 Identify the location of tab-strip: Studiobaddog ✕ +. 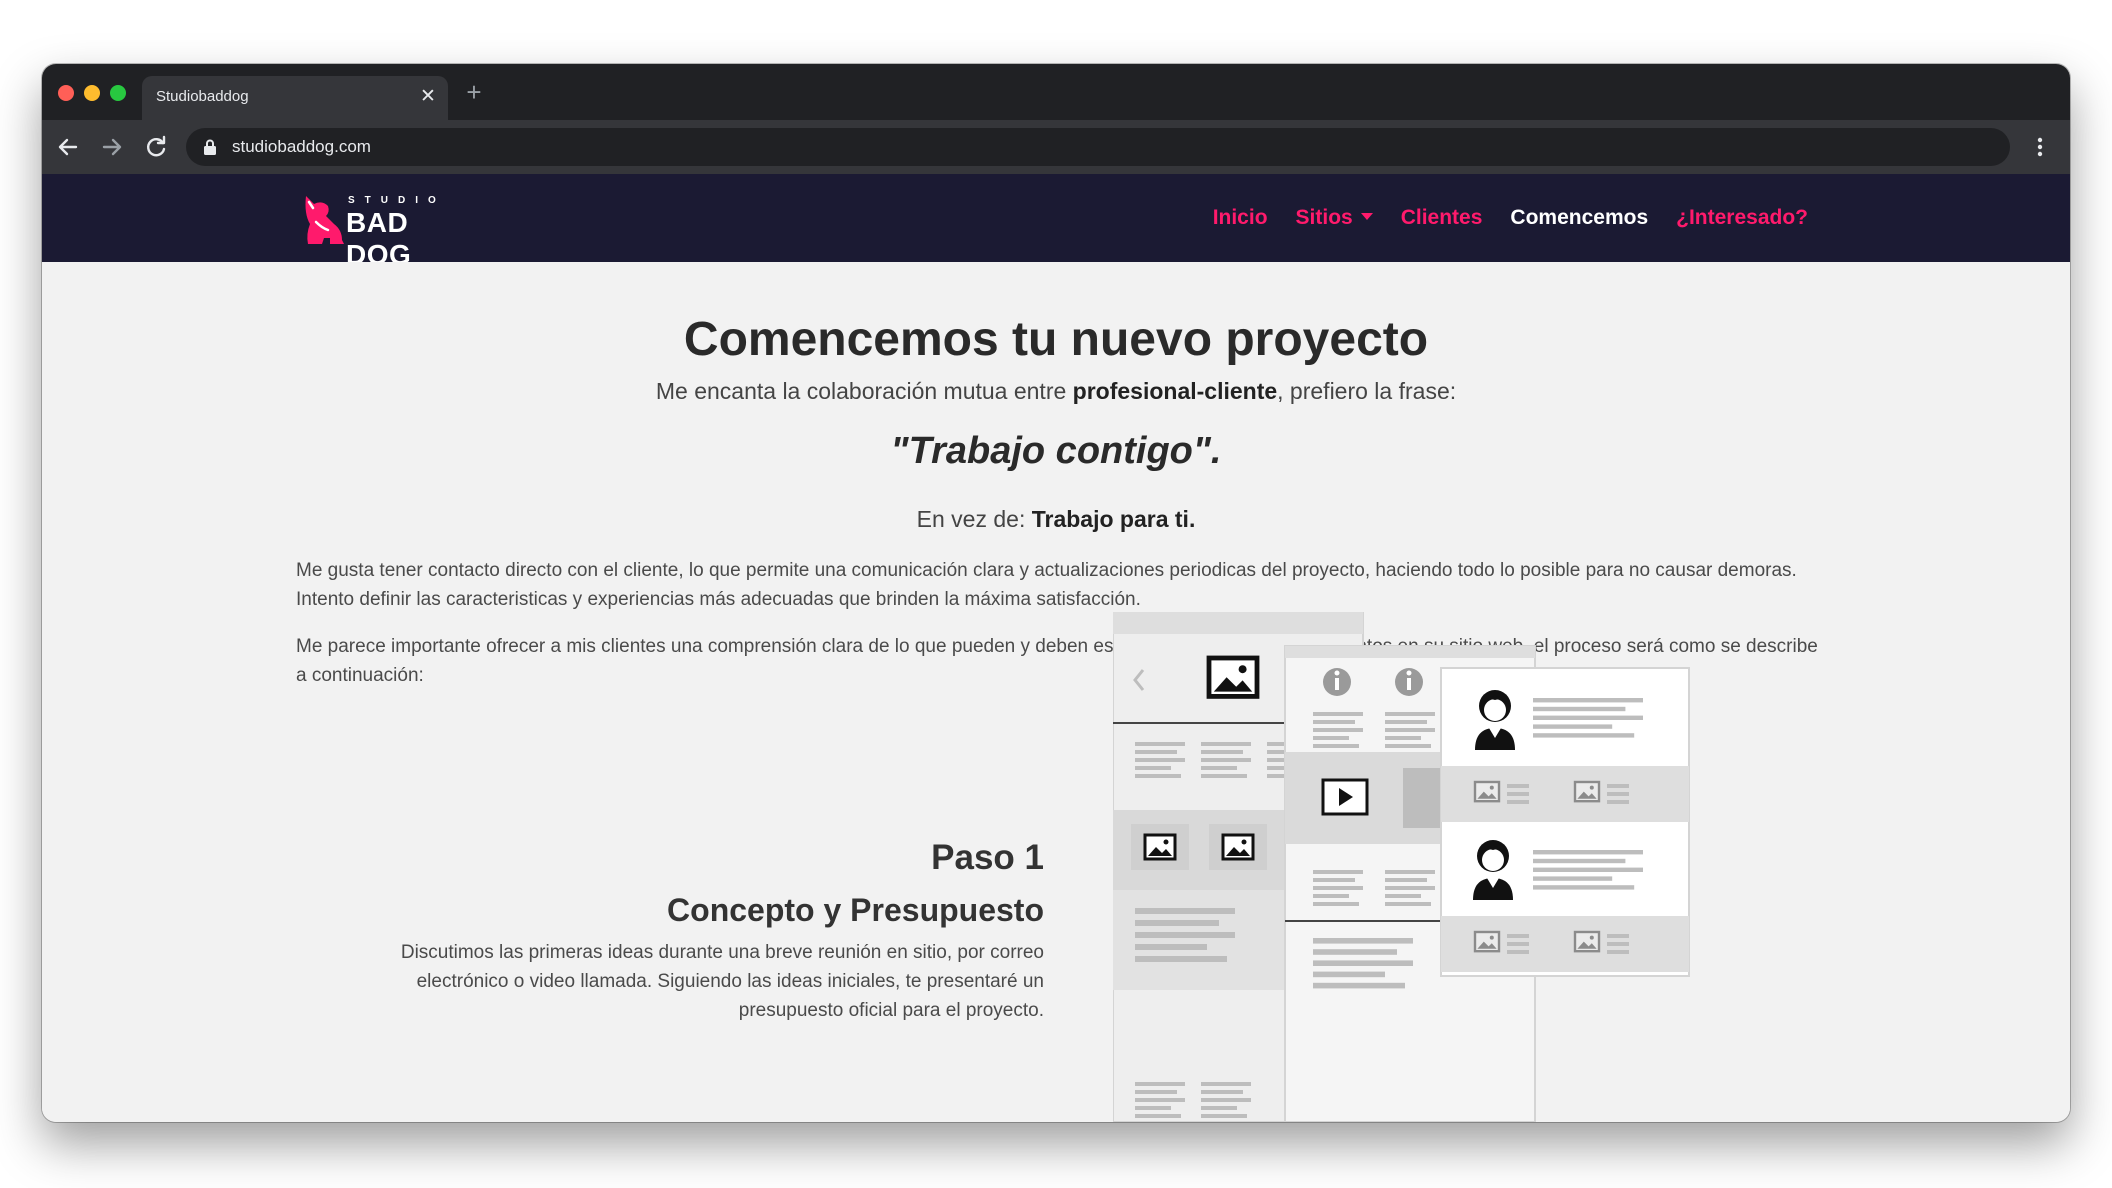
(1056, 92).